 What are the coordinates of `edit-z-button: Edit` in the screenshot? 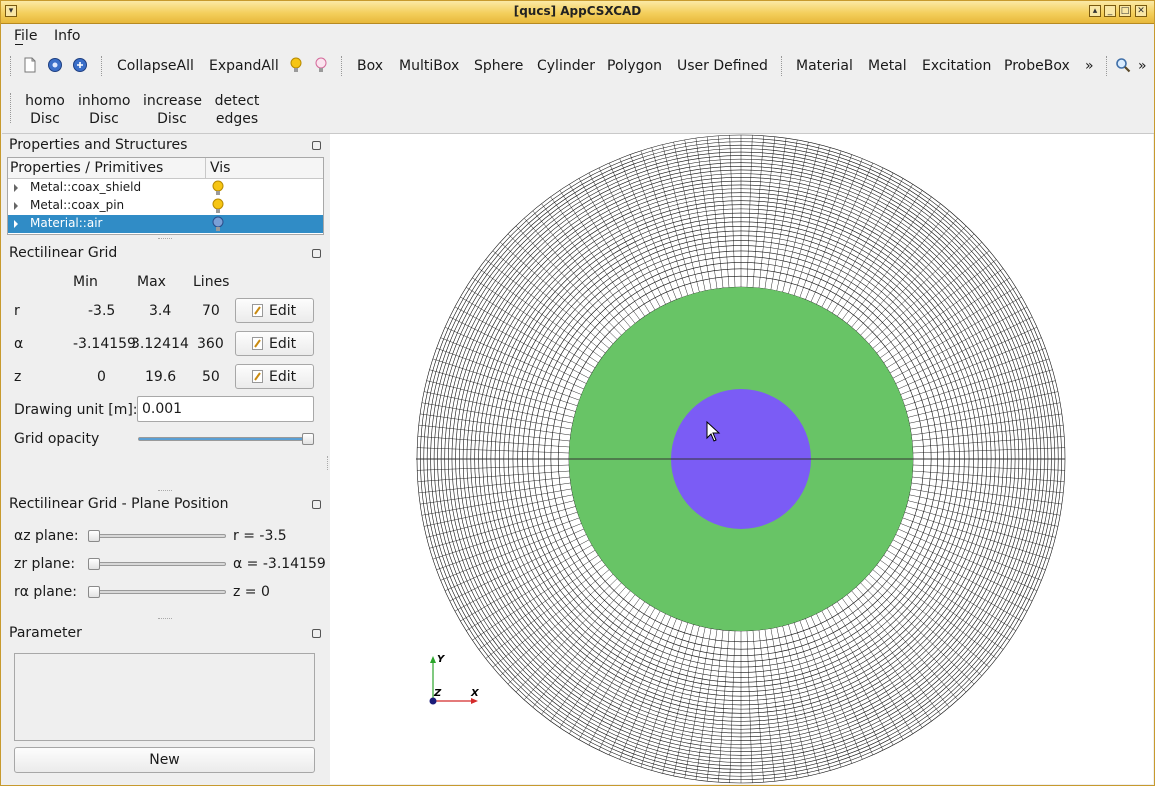 It's located at (274, 376).